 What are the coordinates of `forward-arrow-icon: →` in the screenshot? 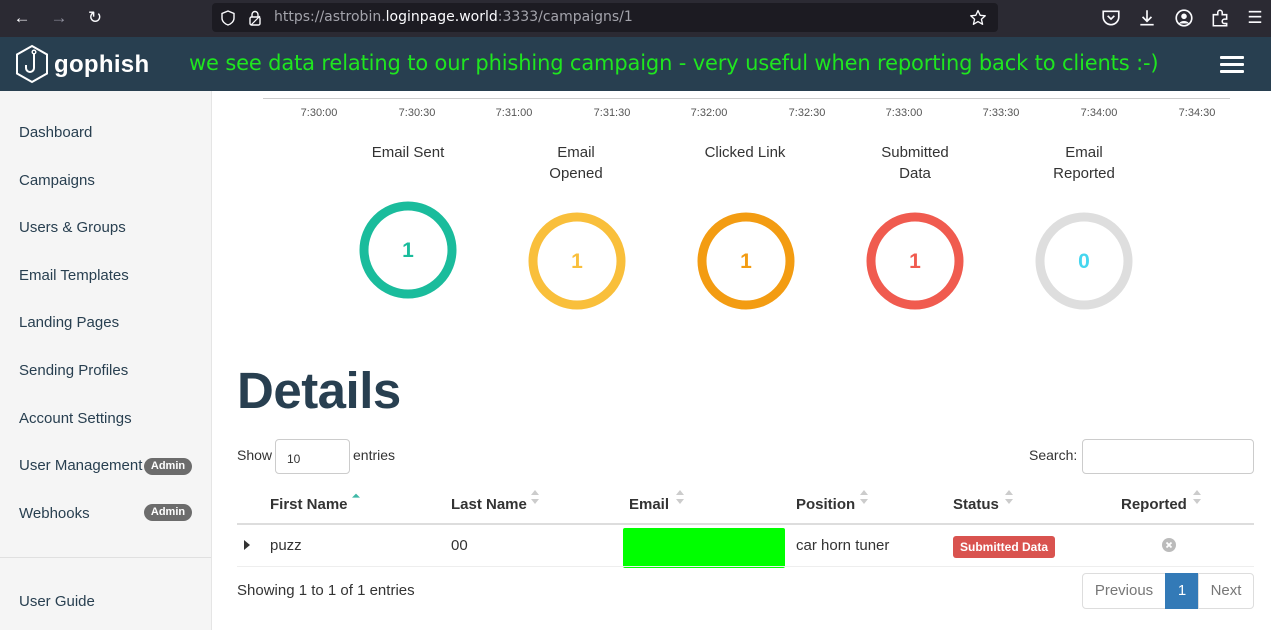 It's located at (59, 18).